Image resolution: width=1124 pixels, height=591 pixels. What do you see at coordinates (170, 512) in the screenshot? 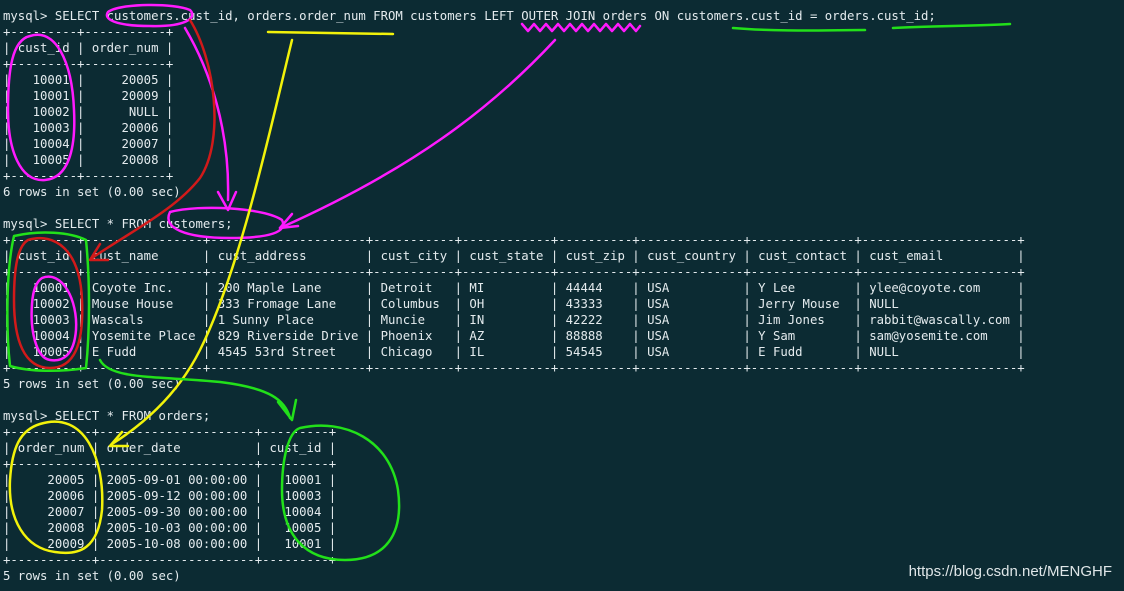
I see `terminal-line: | 20007 | 2005-09-30 00:00:00 | 10004 |` at bounding box center [170, 512].